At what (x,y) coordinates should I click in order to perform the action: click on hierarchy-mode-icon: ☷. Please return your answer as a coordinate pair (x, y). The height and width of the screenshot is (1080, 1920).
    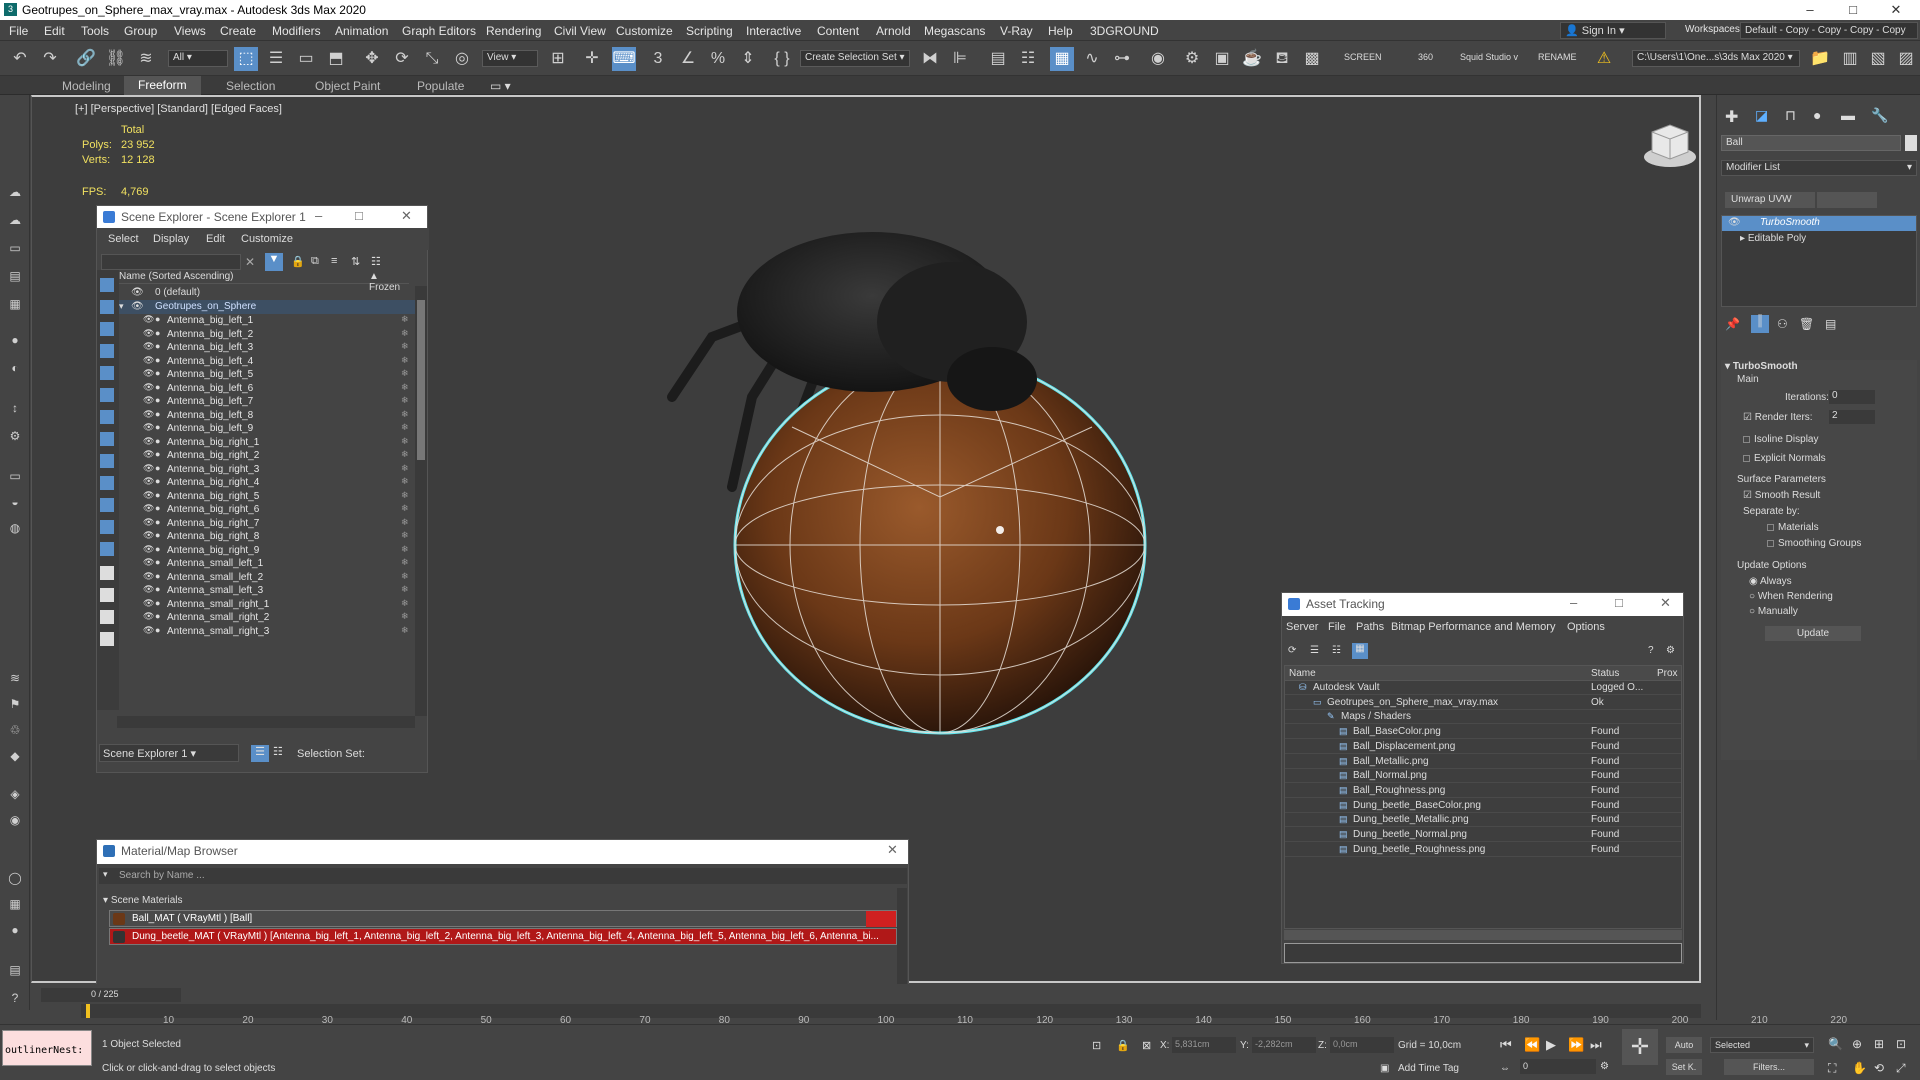
    Looking at the image, I should click on (278, 751).